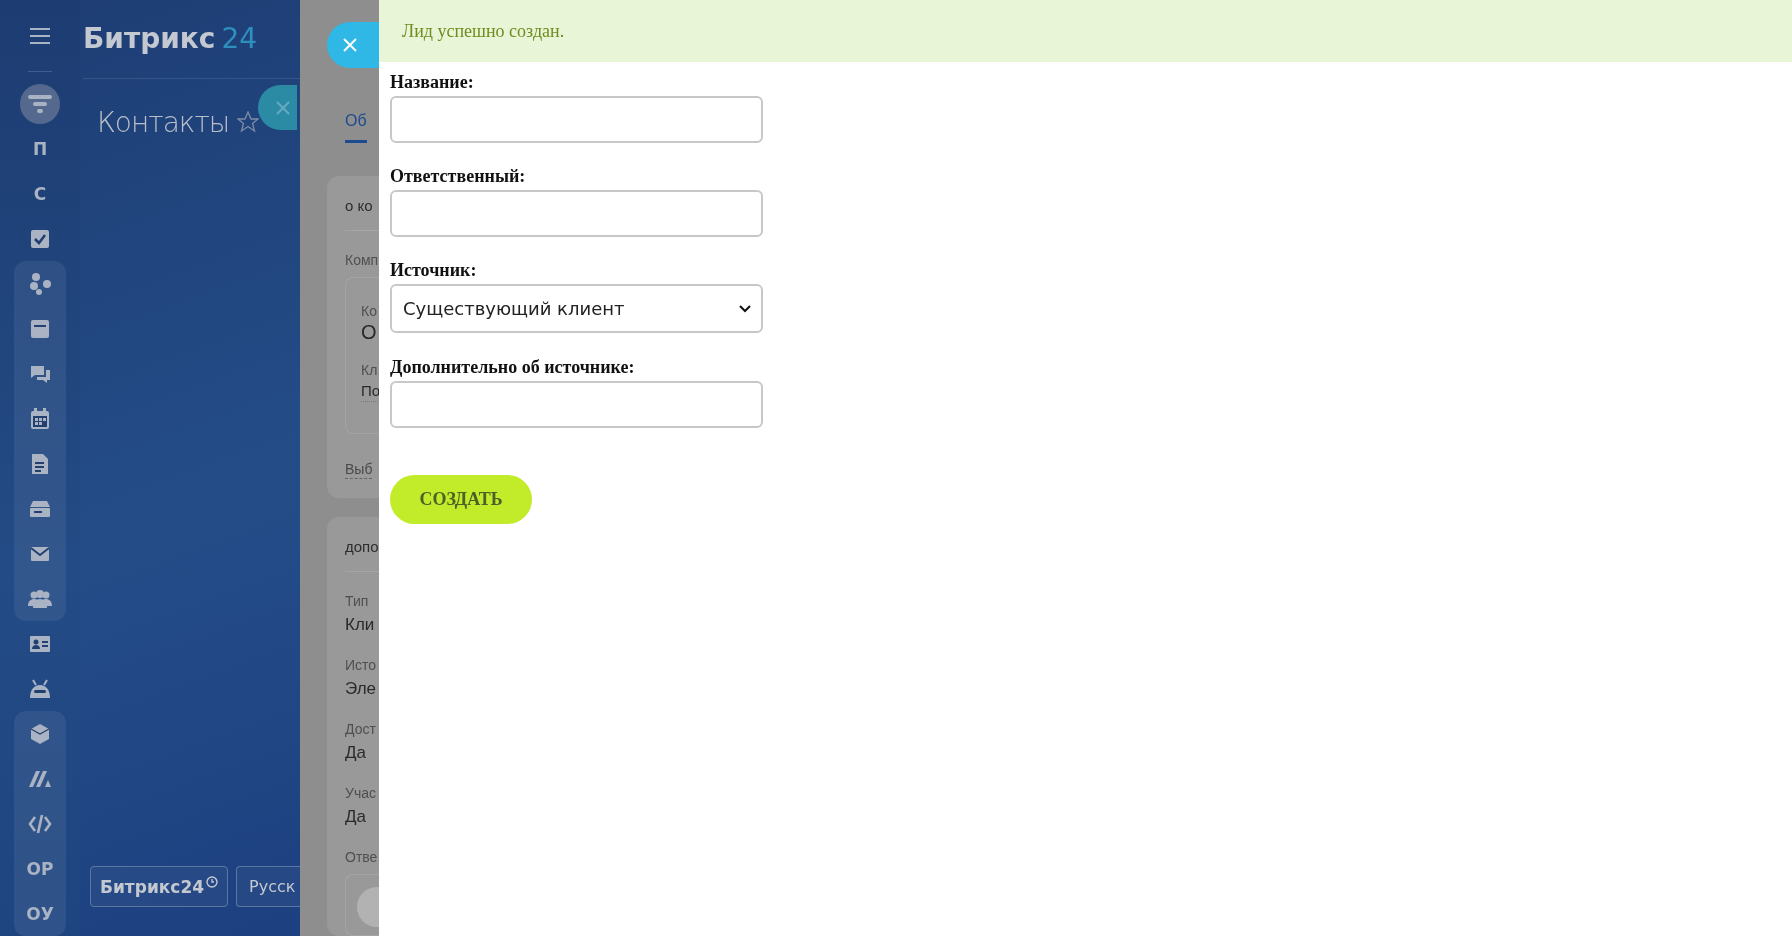 This screenshot has height=936, width=1792. I want to click on contact-card-icon, so click(40, 643).